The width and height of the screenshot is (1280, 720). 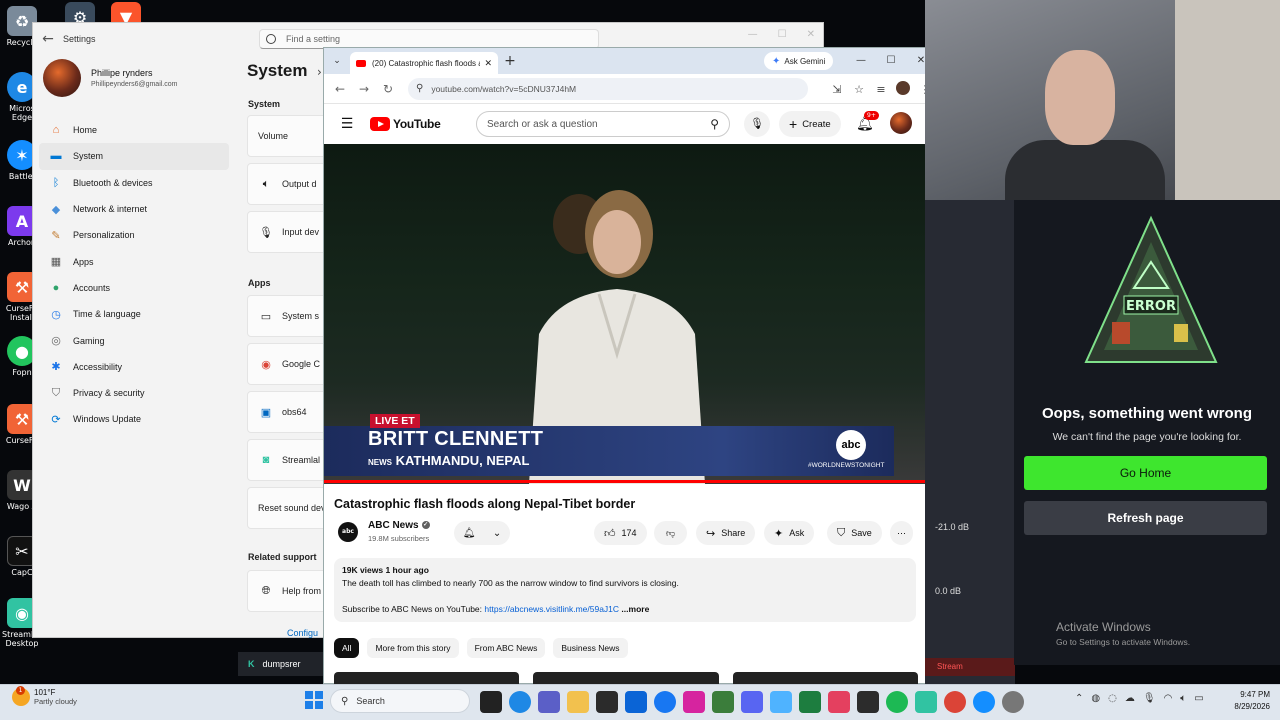 I want to click on nav-item-network: ◆ Network & internet, so click(x=134, y=209).